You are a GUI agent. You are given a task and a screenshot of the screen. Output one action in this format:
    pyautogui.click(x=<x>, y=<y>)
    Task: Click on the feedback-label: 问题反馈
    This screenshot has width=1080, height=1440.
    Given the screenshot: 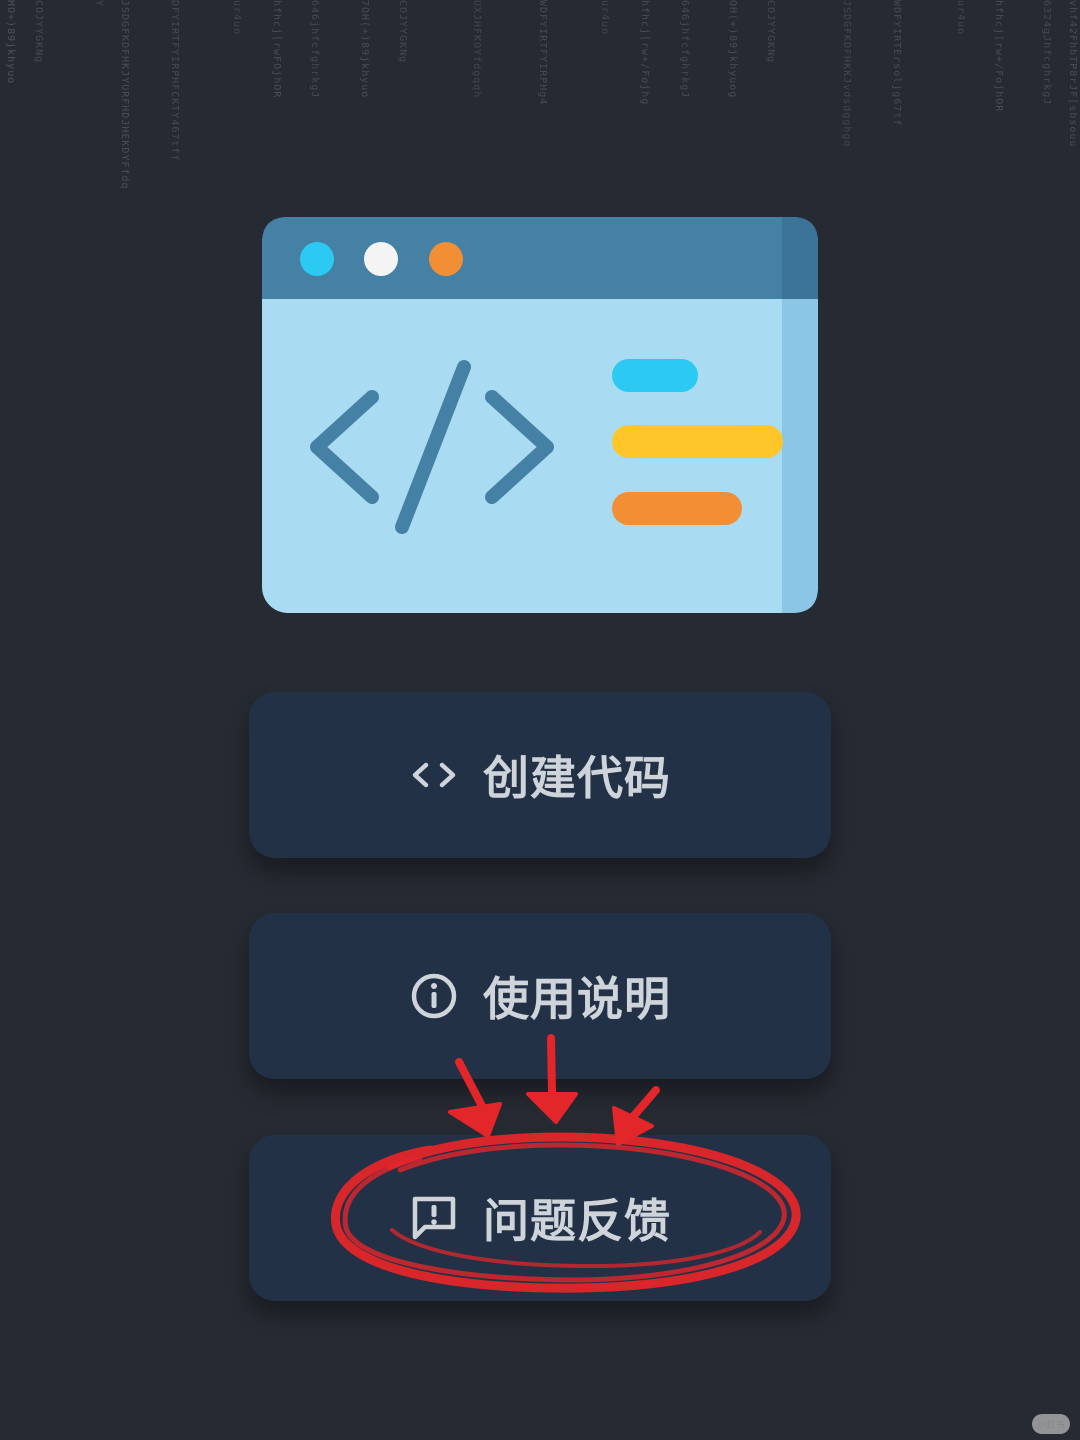 What is the action you would take?
    pyautogui.click(x=577, y=1221)
    